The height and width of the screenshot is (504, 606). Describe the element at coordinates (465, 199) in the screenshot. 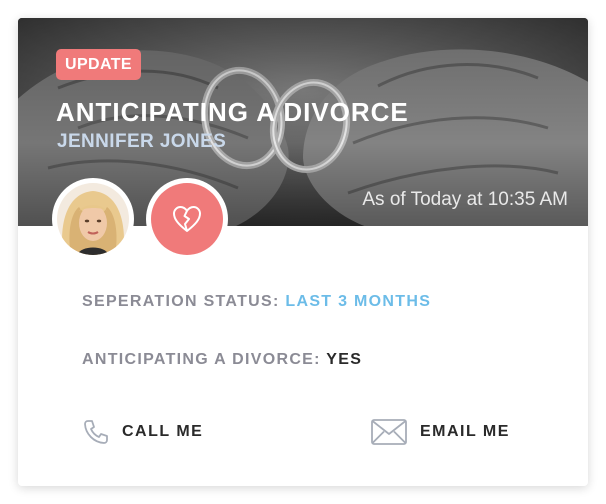

I see `timestamp: As of Today at 10:35 AM` at that location.